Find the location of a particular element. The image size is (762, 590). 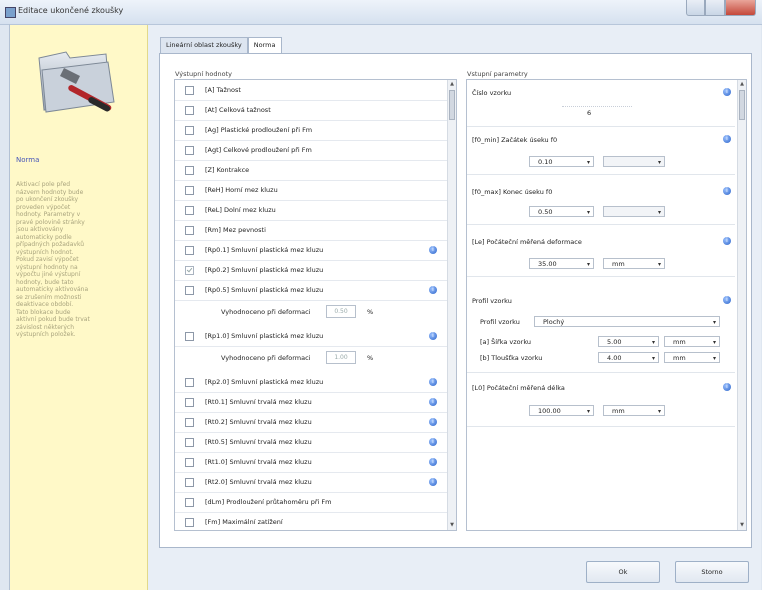

output-item: [Rt2.0] Smluvní trvalá mez kluzu i is located at coordinates (311, 482).